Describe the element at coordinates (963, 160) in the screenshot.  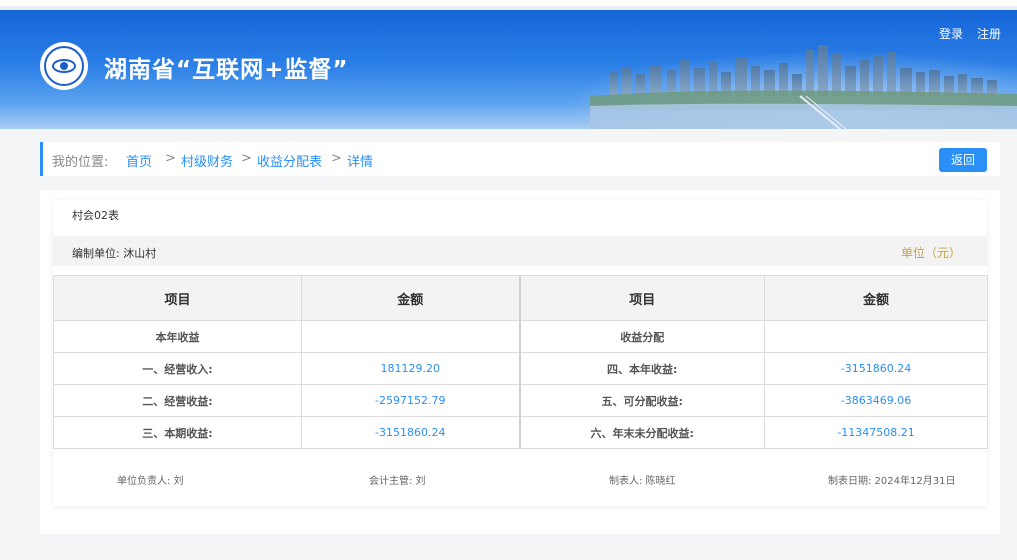
I see `back-button: 返回` at that location.